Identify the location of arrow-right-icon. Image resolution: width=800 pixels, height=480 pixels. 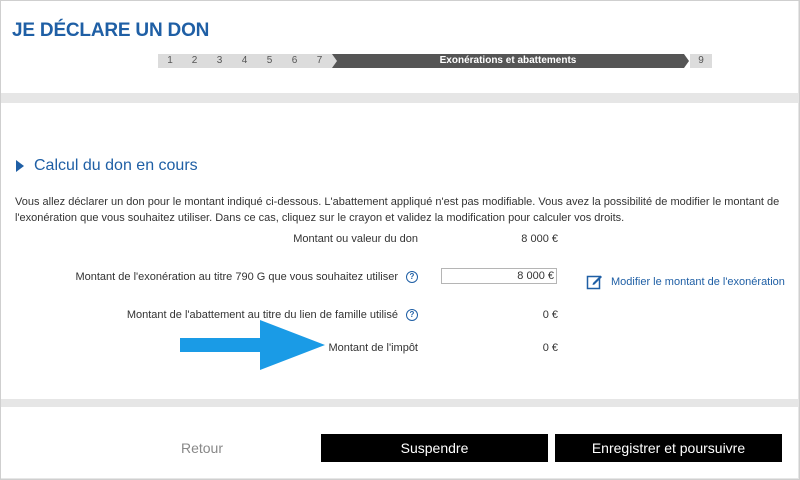
(252, 345).